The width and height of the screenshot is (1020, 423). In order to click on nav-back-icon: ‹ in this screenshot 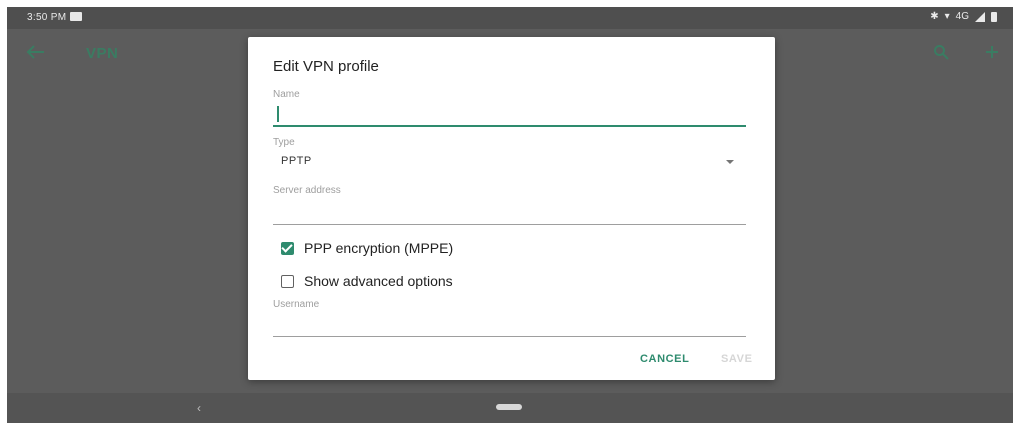, I will do `click(199, 408)`.